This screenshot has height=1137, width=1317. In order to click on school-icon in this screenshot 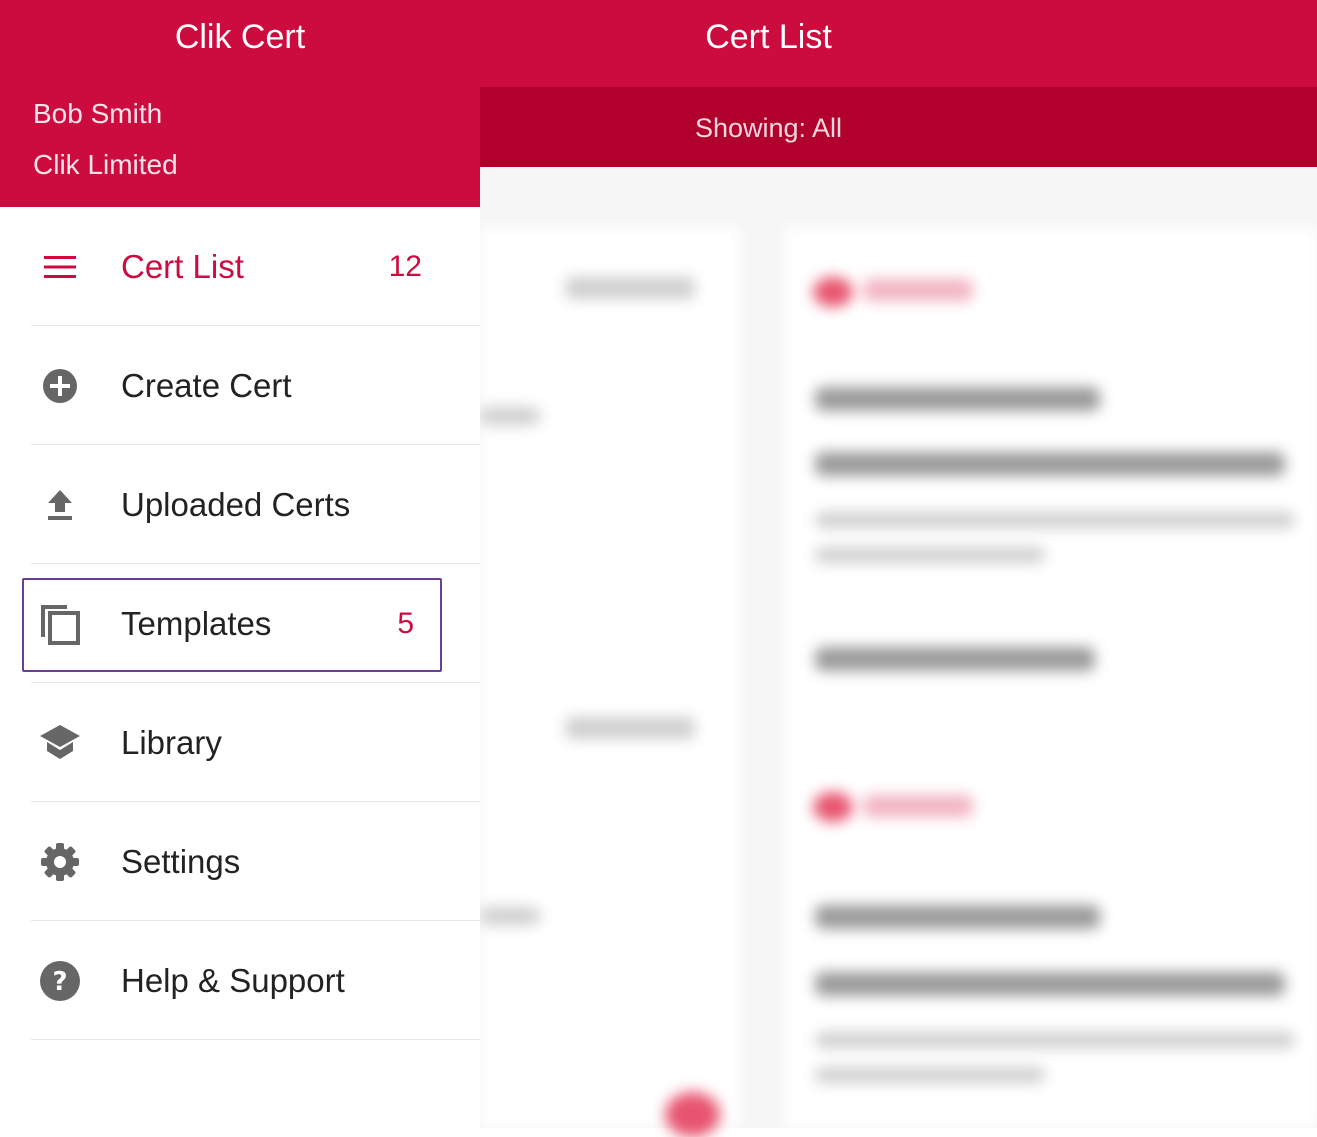, I will do `click(60, 743)`.